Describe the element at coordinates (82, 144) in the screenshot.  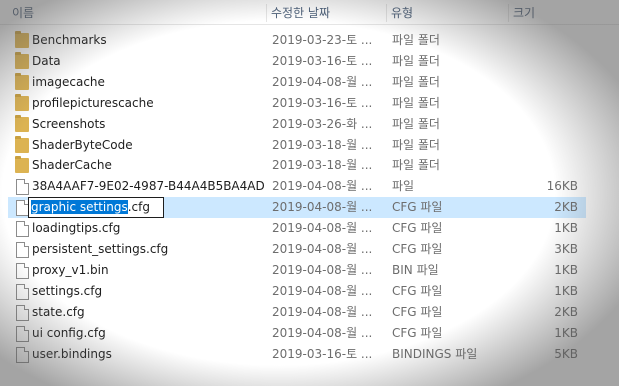
I see `file-name: ShaderByteCode` at that location.